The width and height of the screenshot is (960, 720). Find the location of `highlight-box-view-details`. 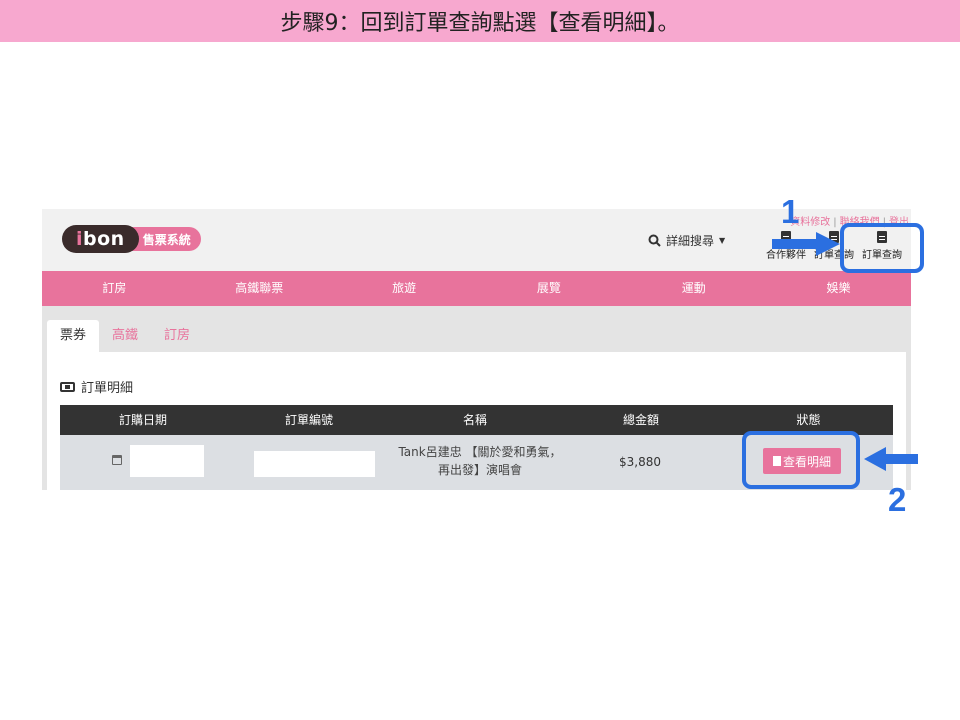

highlight-box-view-details is located at coordinates (801, 460).